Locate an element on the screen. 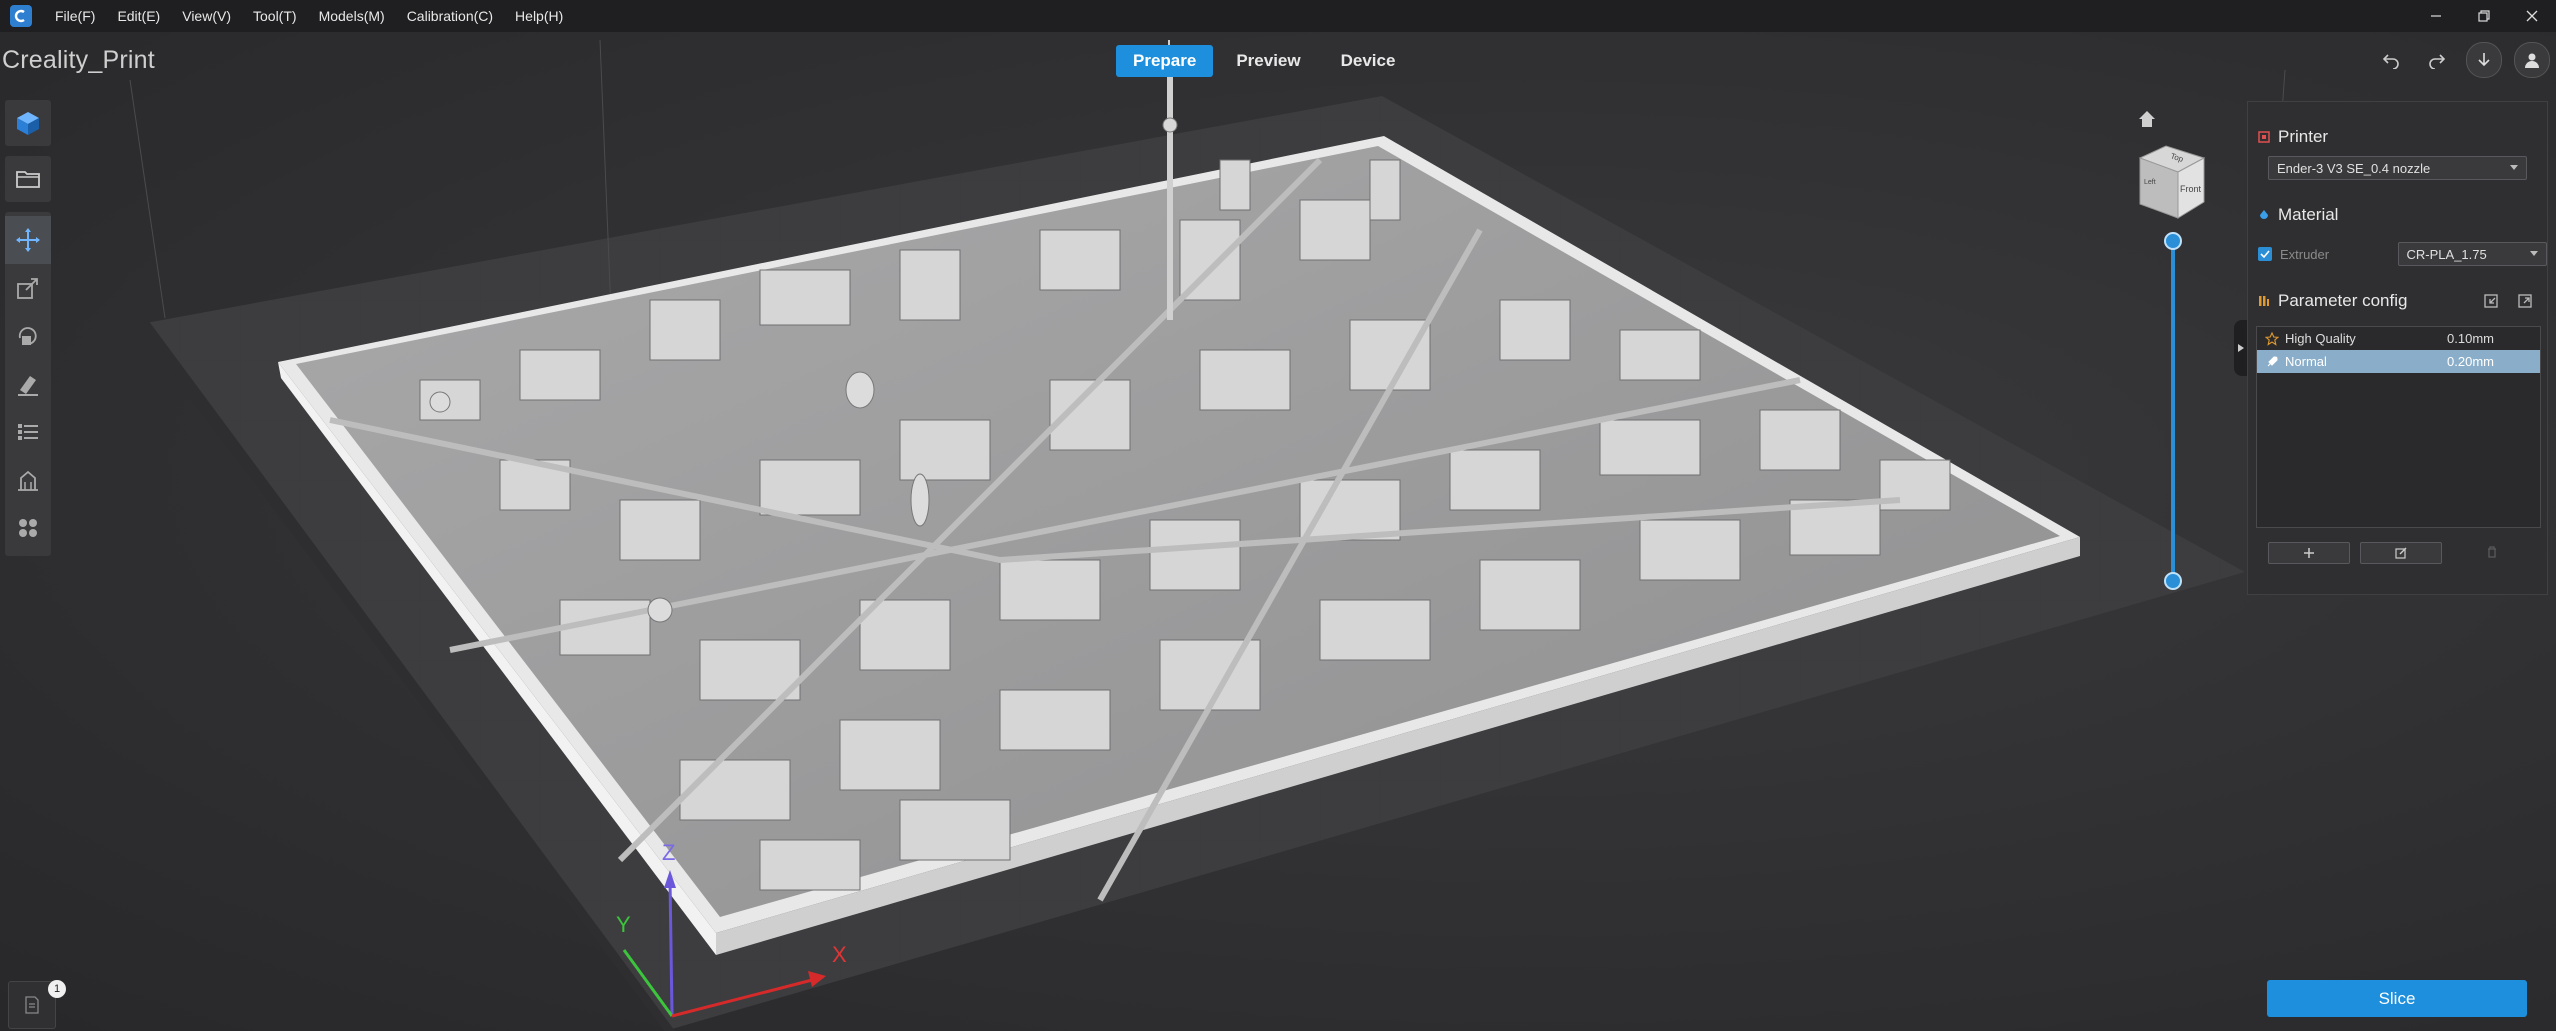  layer-slider-top-handle is located at coordinates (2173, 241).